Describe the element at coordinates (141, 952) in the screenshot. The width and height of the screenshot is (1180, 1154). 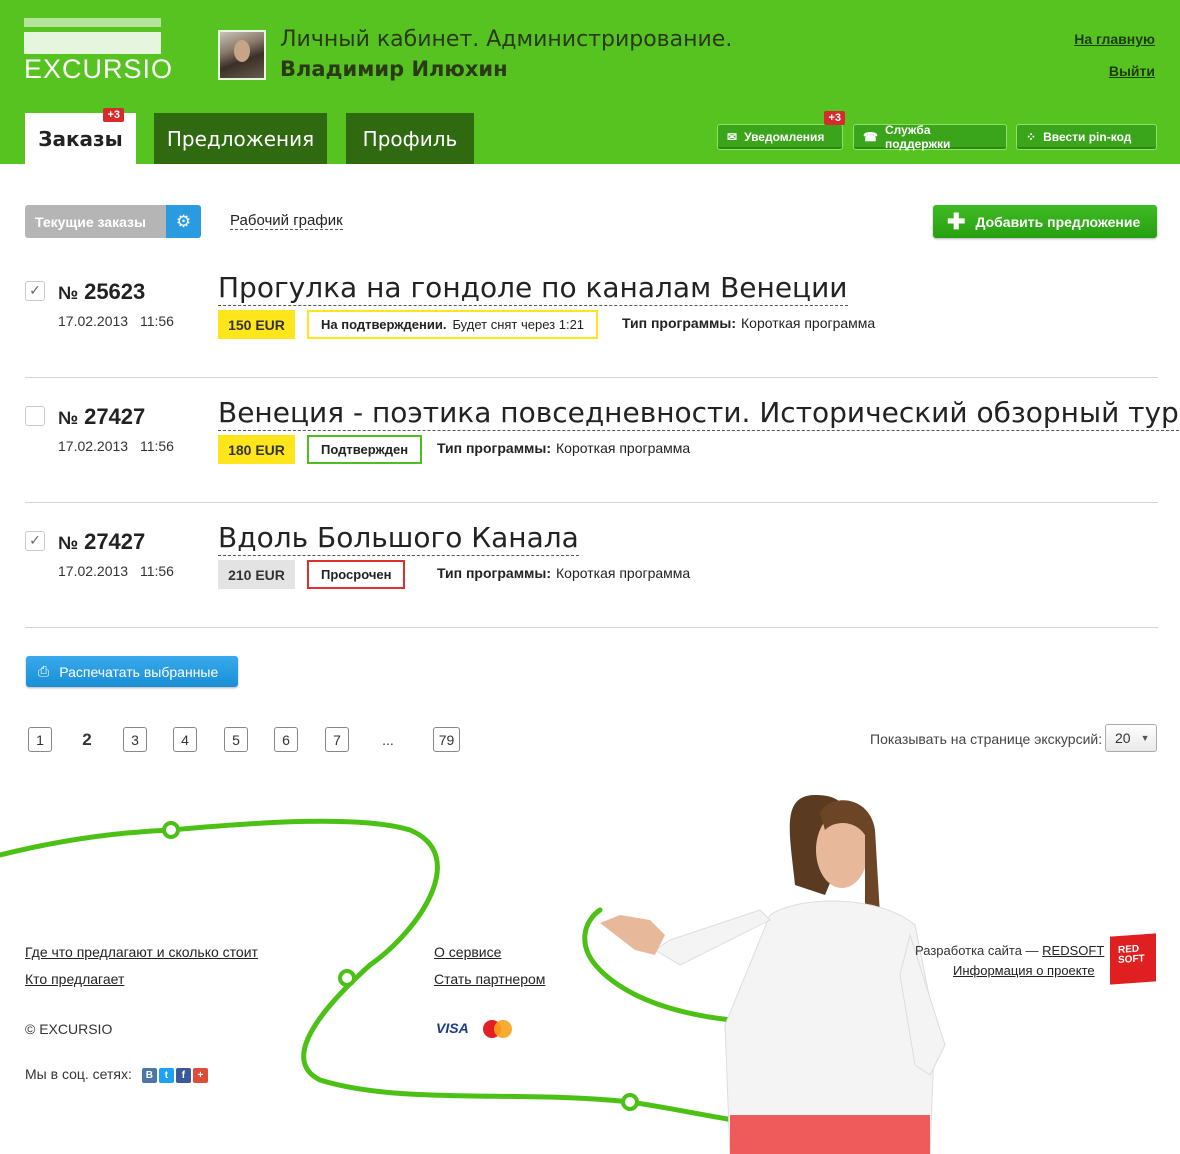
I see `footer-link-prices: Где что предлагают и сколько стоит` at that location.